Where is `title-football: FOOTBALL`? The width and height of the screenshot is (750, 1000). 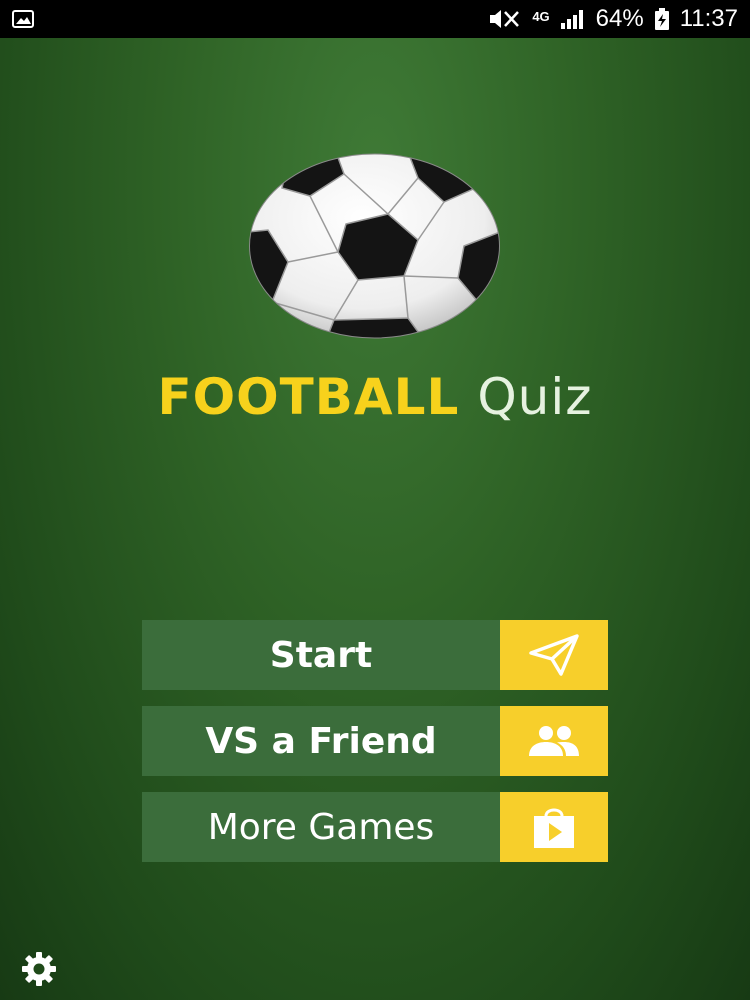
title-football: FOOTBALL is located at coordinates (308, 397).